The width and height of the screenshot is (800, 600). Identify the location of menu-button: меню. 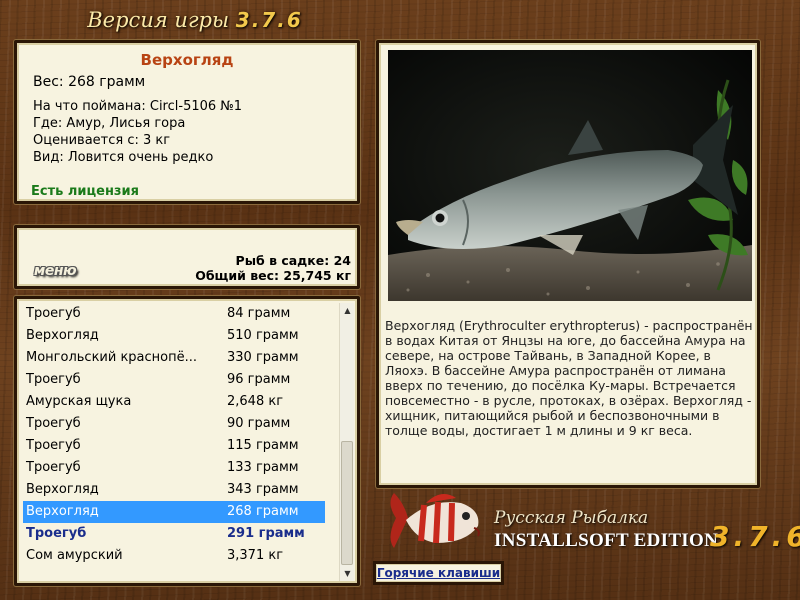
(55, 271).